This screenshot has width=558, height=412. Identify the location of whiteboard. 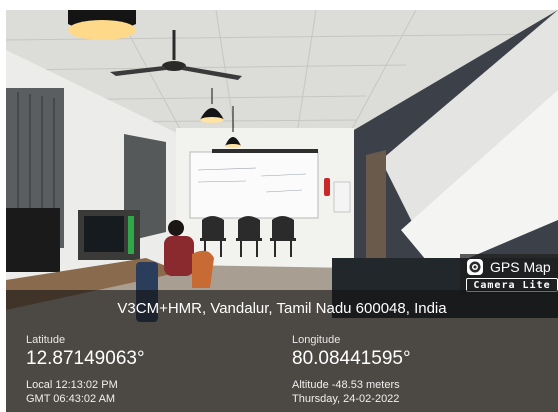
(254, 185).